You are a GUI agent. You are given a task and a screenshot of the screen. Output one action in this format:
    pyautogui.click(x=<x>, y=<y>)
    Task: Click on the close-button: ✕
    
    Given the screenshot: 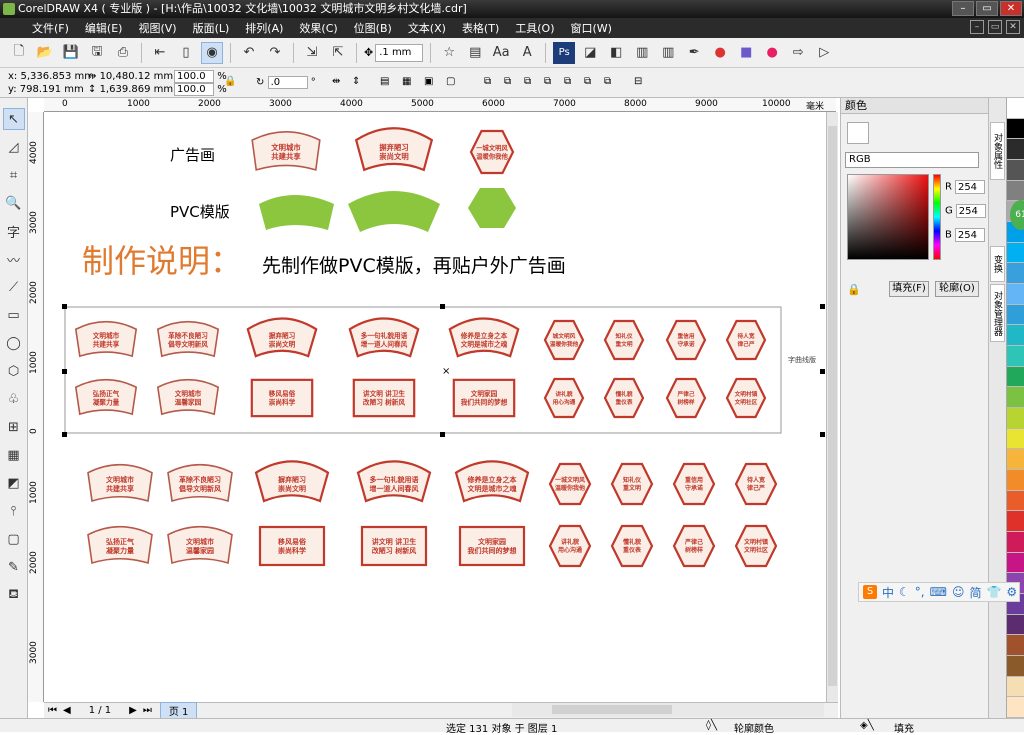 What is the action you would take?
    pyautogui.click(x=1011, y=8)
    